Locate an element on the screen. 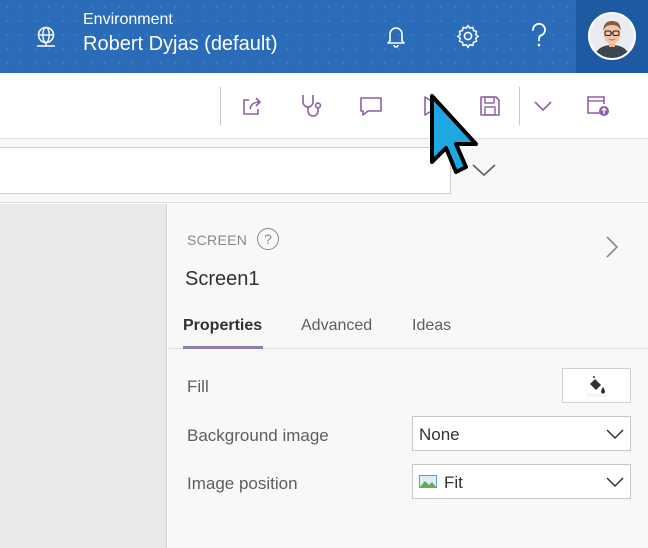  notifications-button is located at coordinates (396, 36).